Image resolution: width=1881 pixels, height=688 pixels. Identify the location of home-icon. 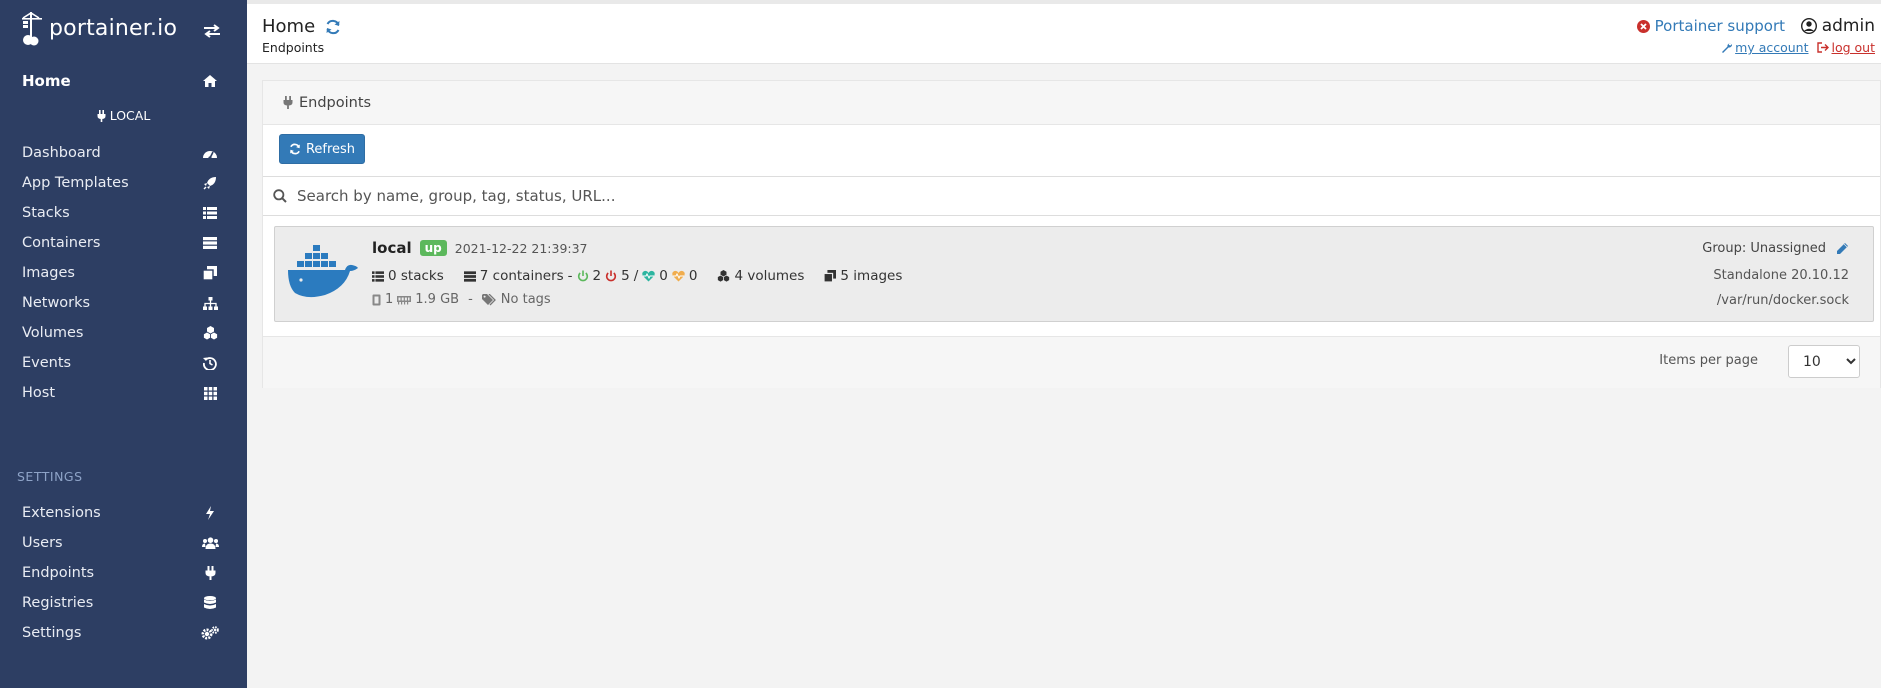
(210, 81).